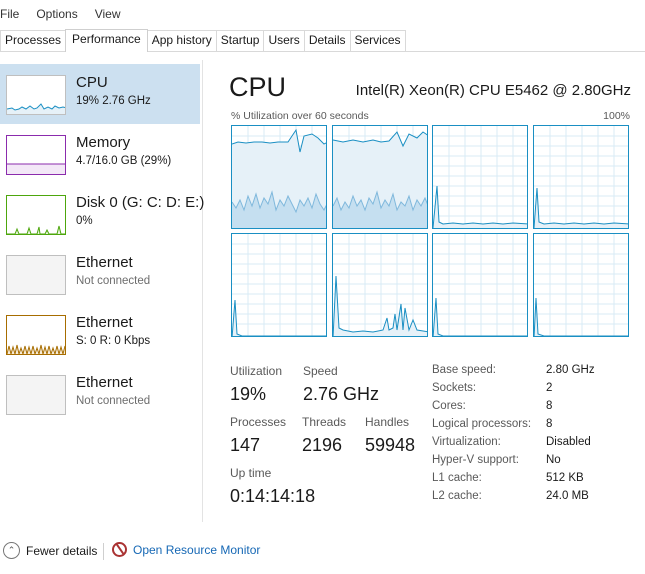 The width and height of the screenshot is (645, 574). What do you see at coordinates (100, 274) in the screenshot?
I see `resource-item-ethernet-1: Ethernet Not connected` at bounding box center [100, 274].